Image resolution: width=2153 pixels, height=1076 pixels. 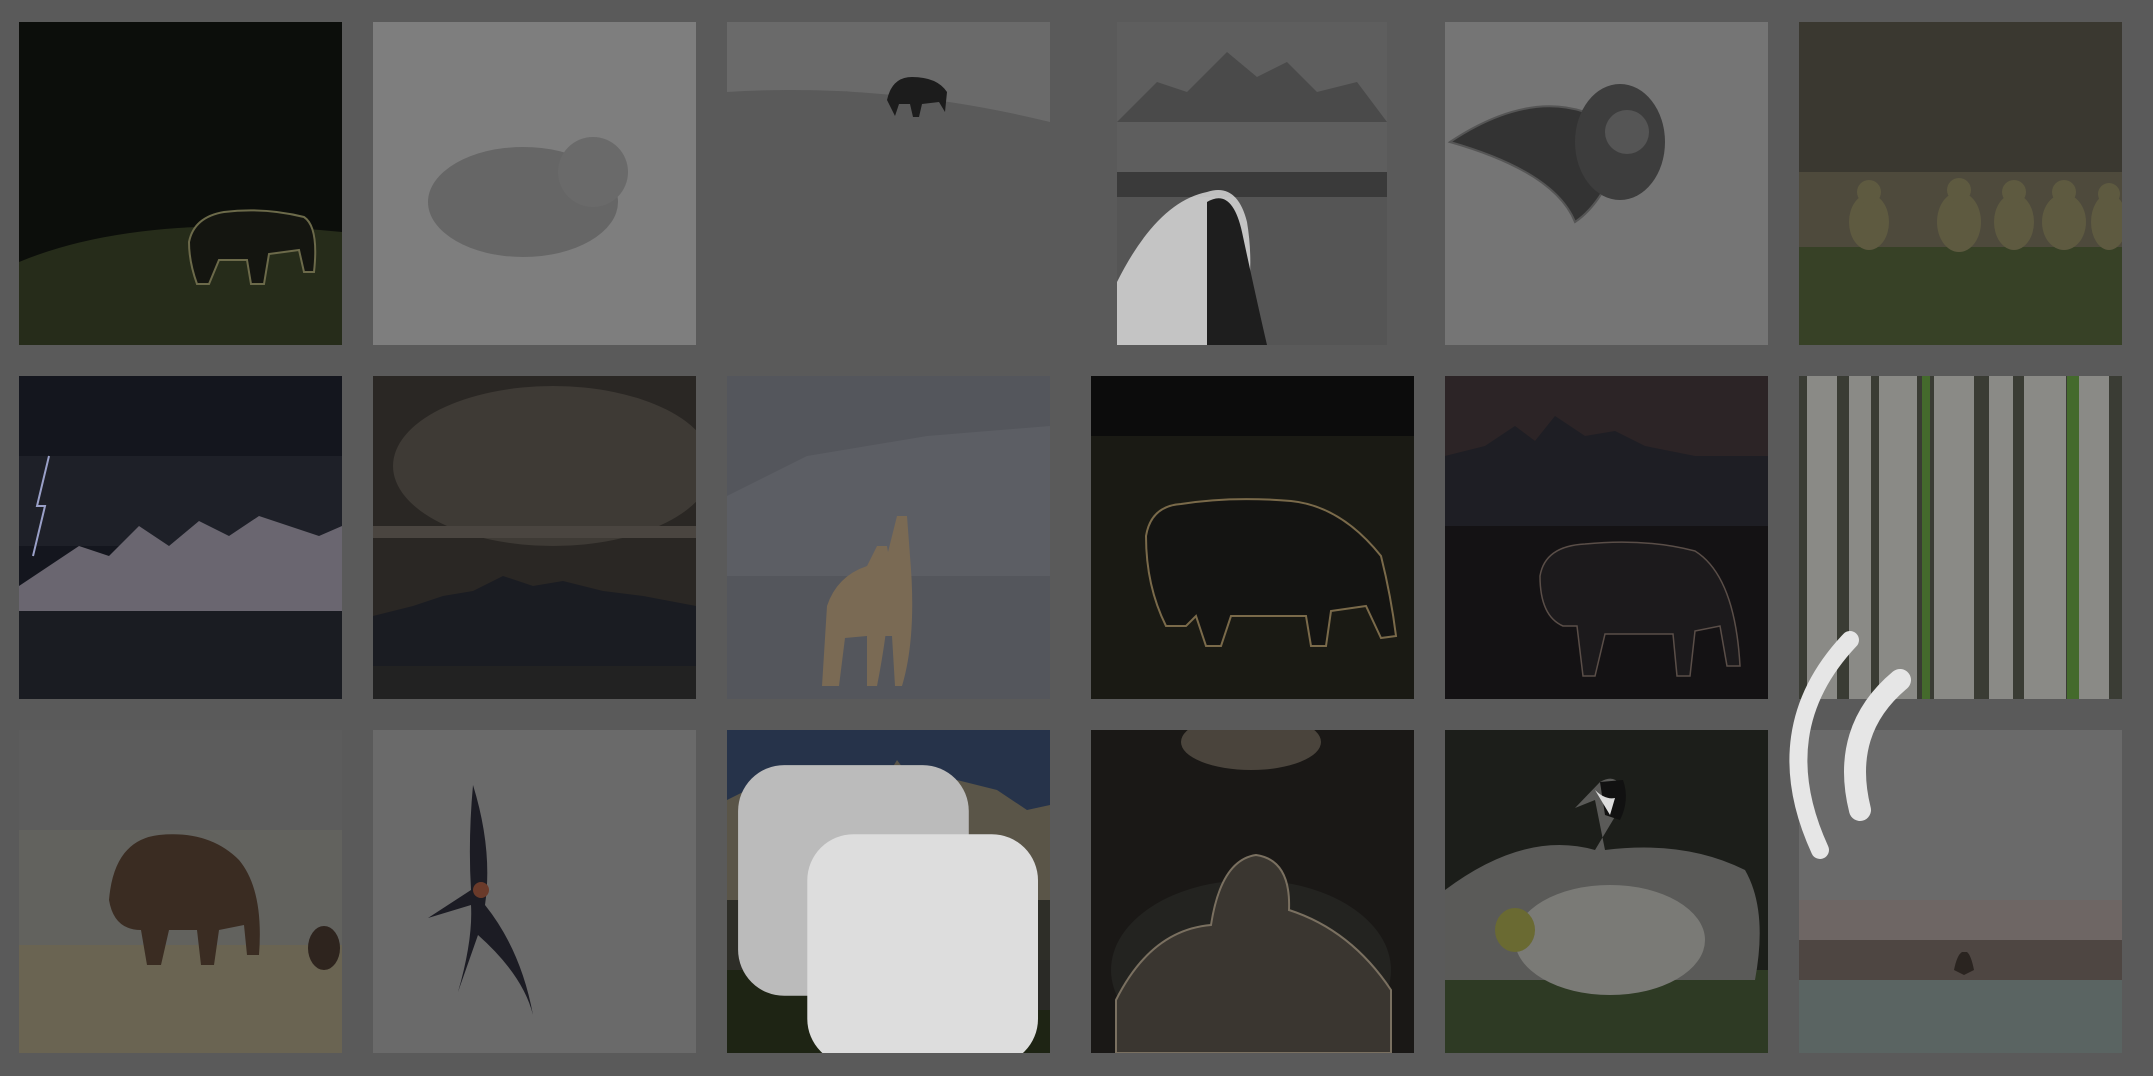 I want to click on photo-tile-swallow, so click(x=534, y=891).